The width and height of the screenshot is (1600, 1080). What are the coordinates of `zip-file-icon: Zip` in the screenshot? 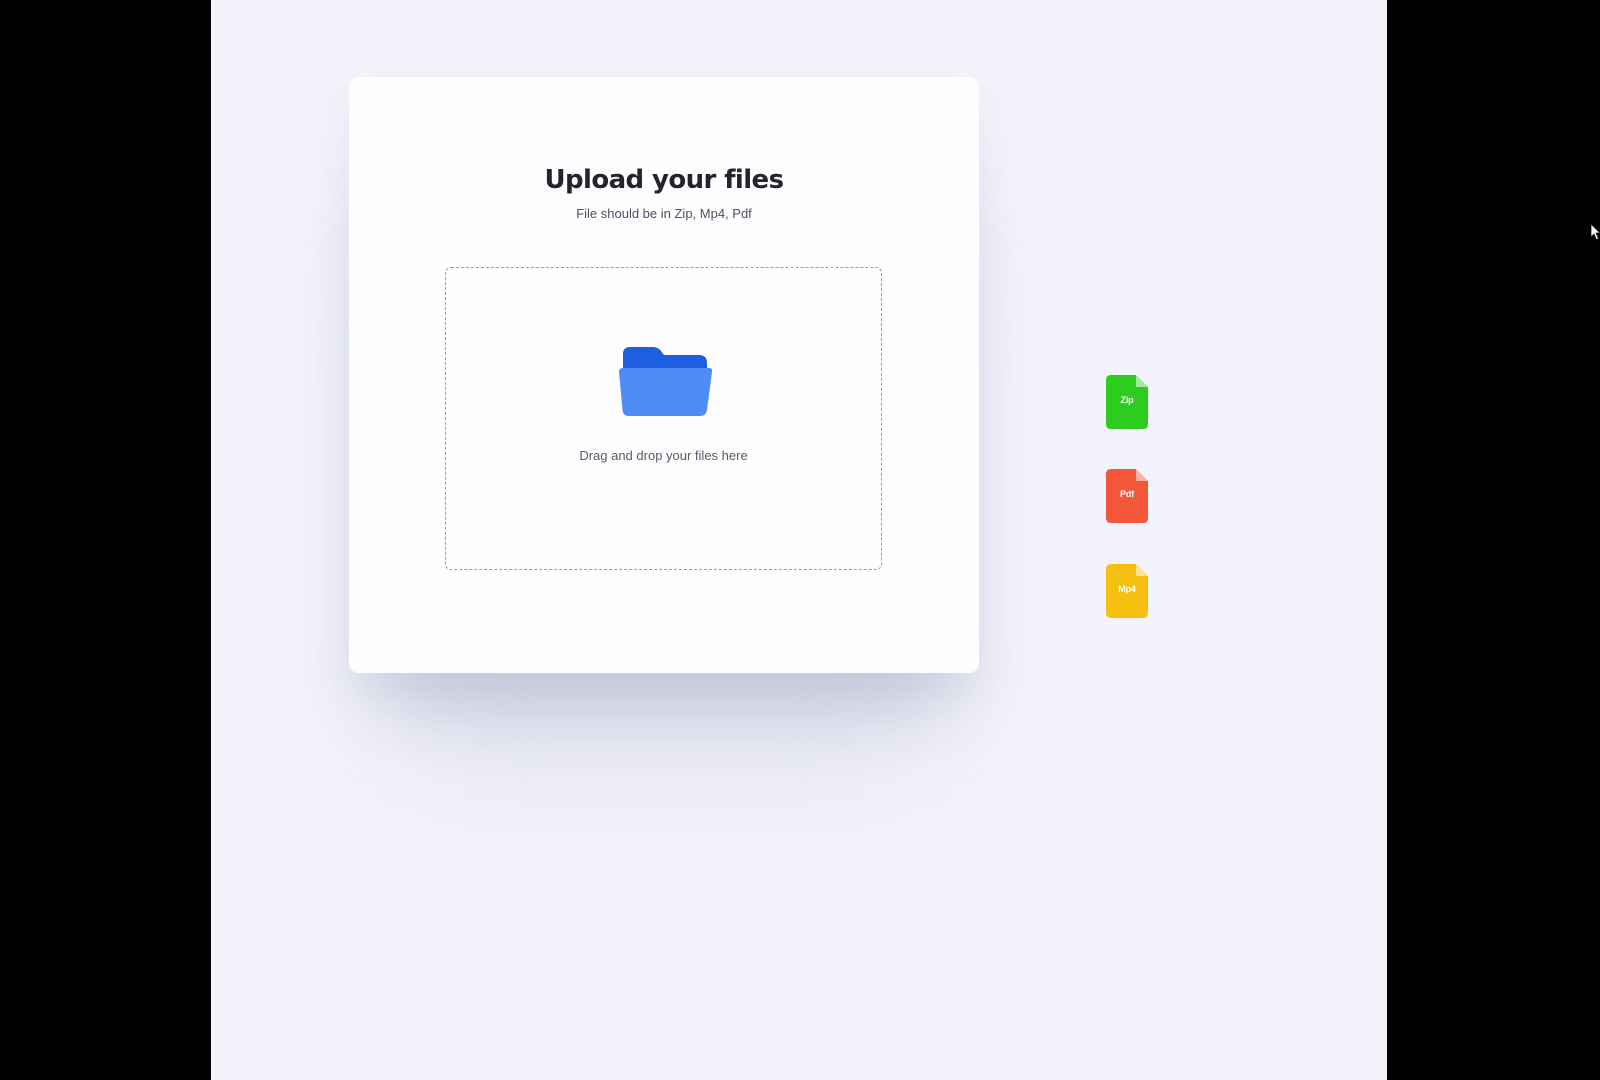 It's located at (1127, 402).